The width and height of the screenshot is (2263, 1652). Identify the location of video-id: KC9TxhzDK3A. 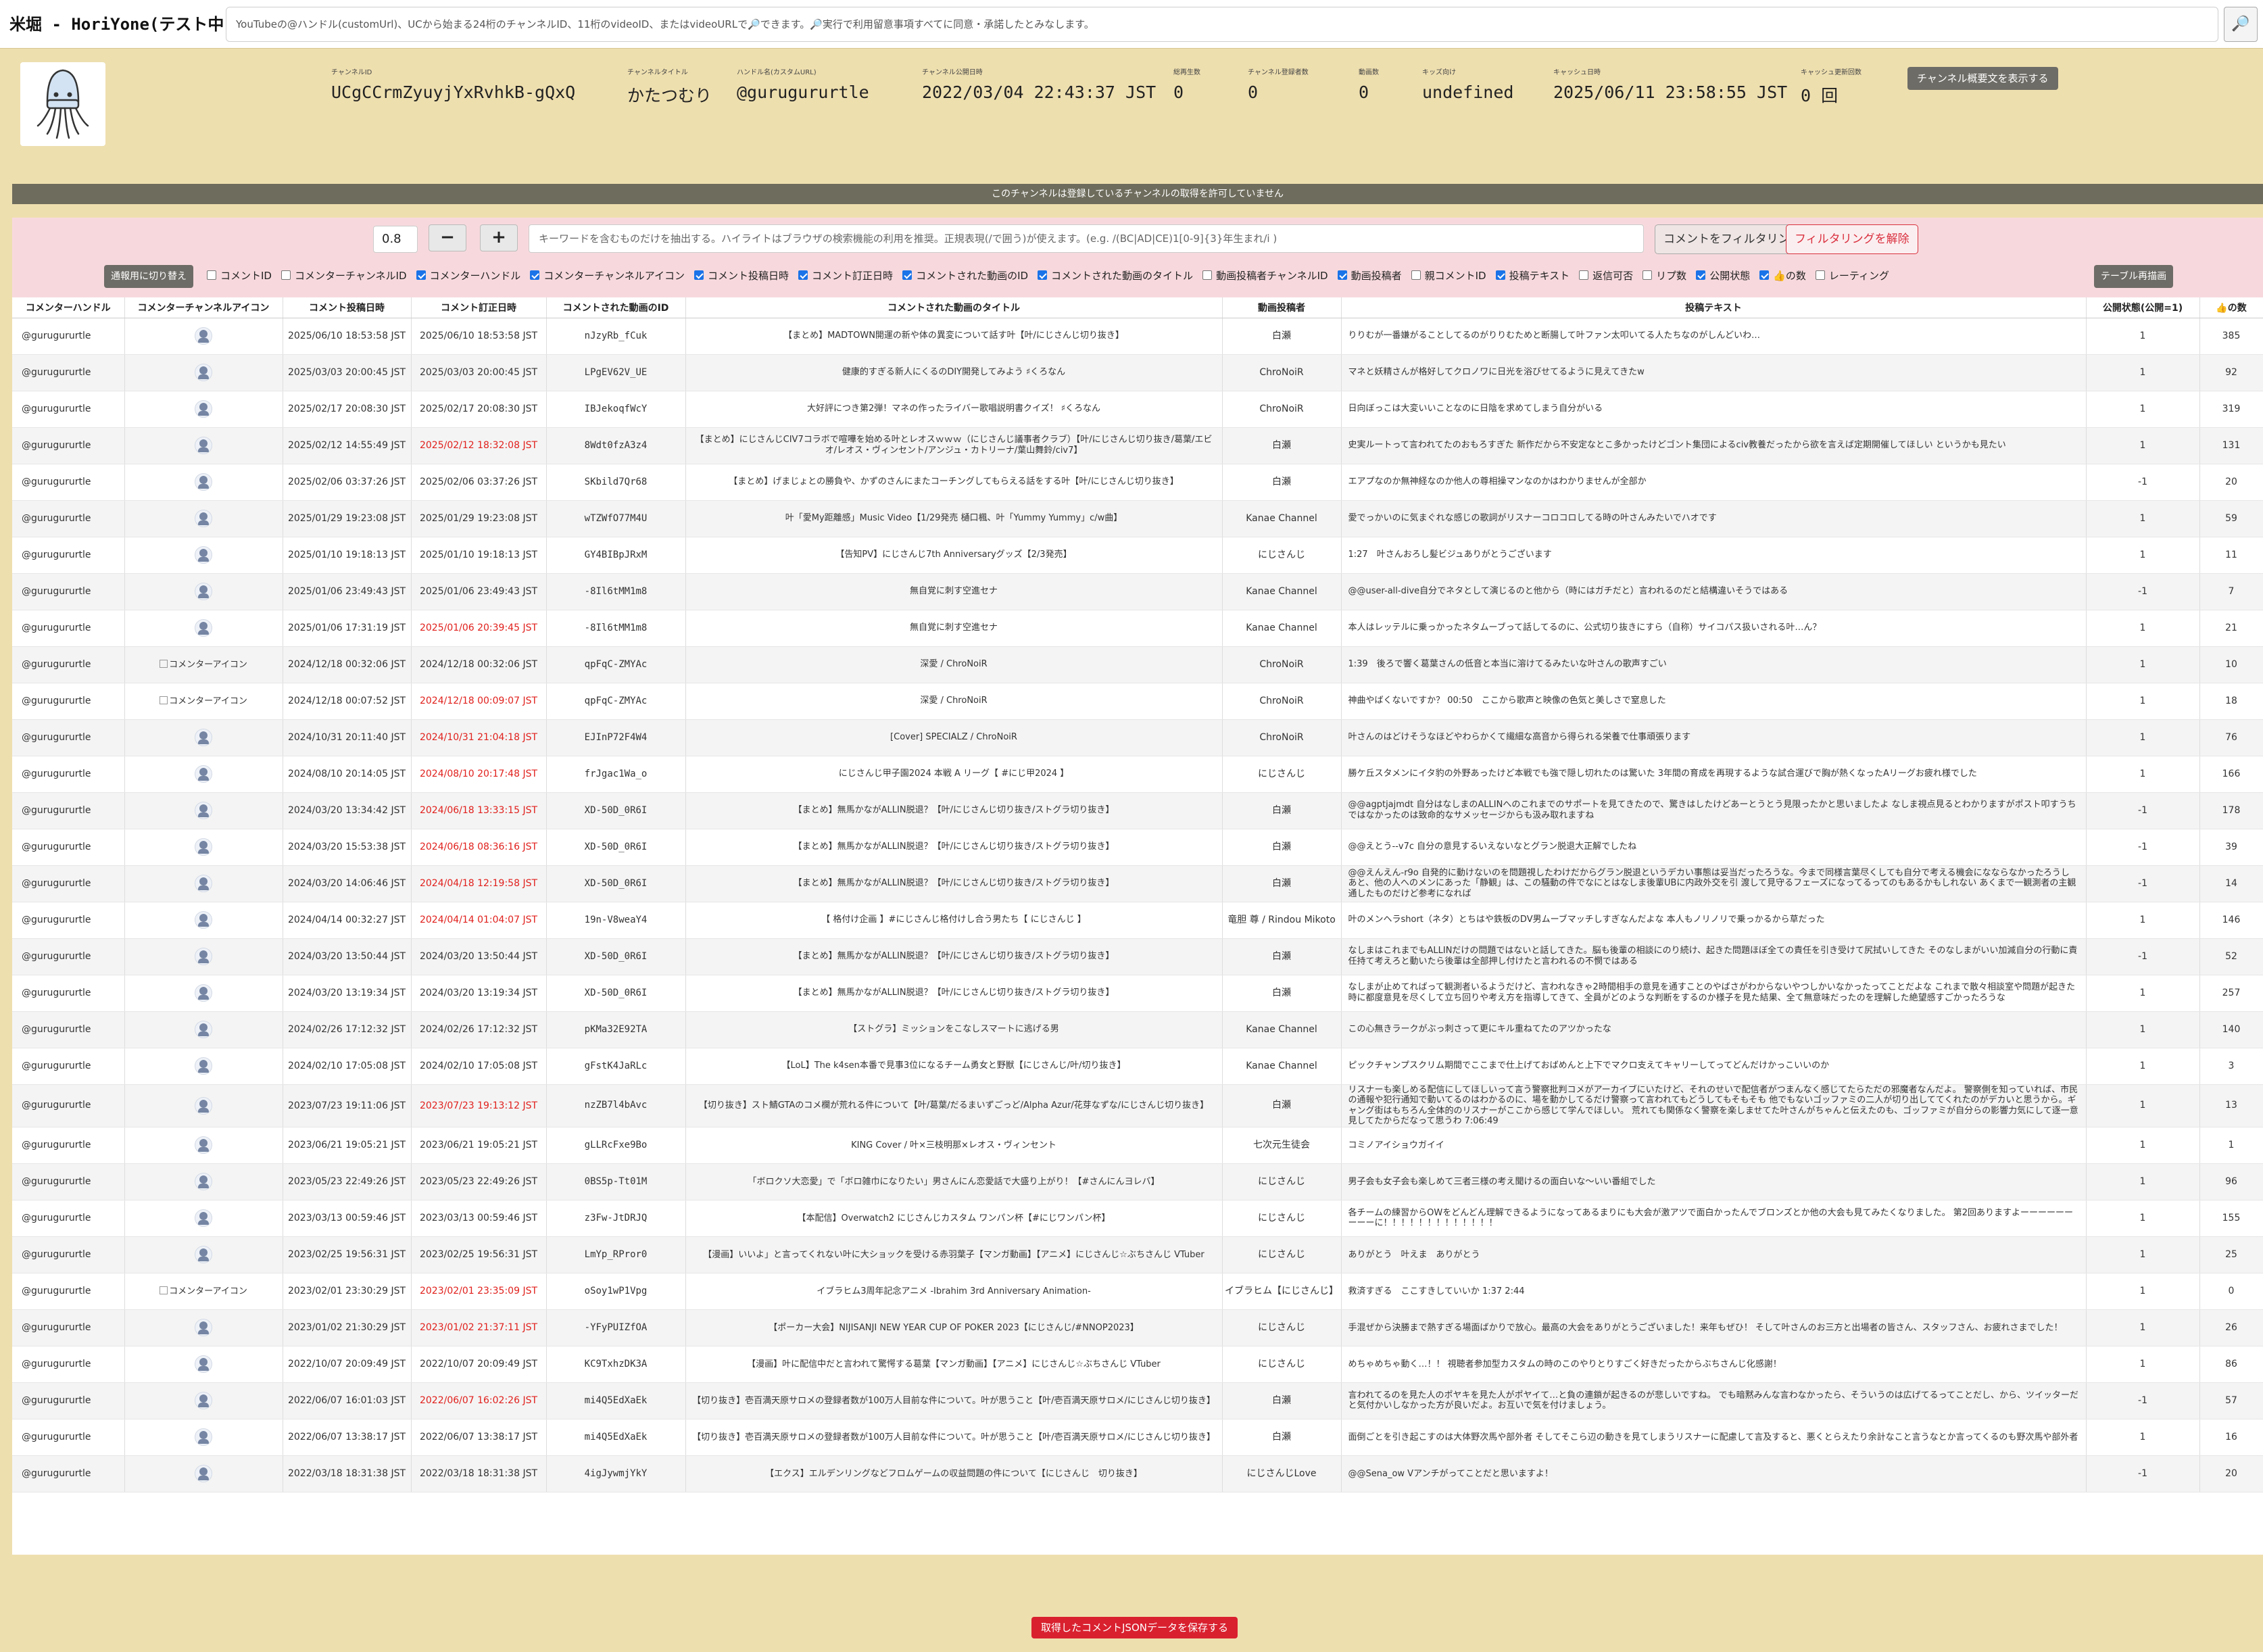
(616, 1364).